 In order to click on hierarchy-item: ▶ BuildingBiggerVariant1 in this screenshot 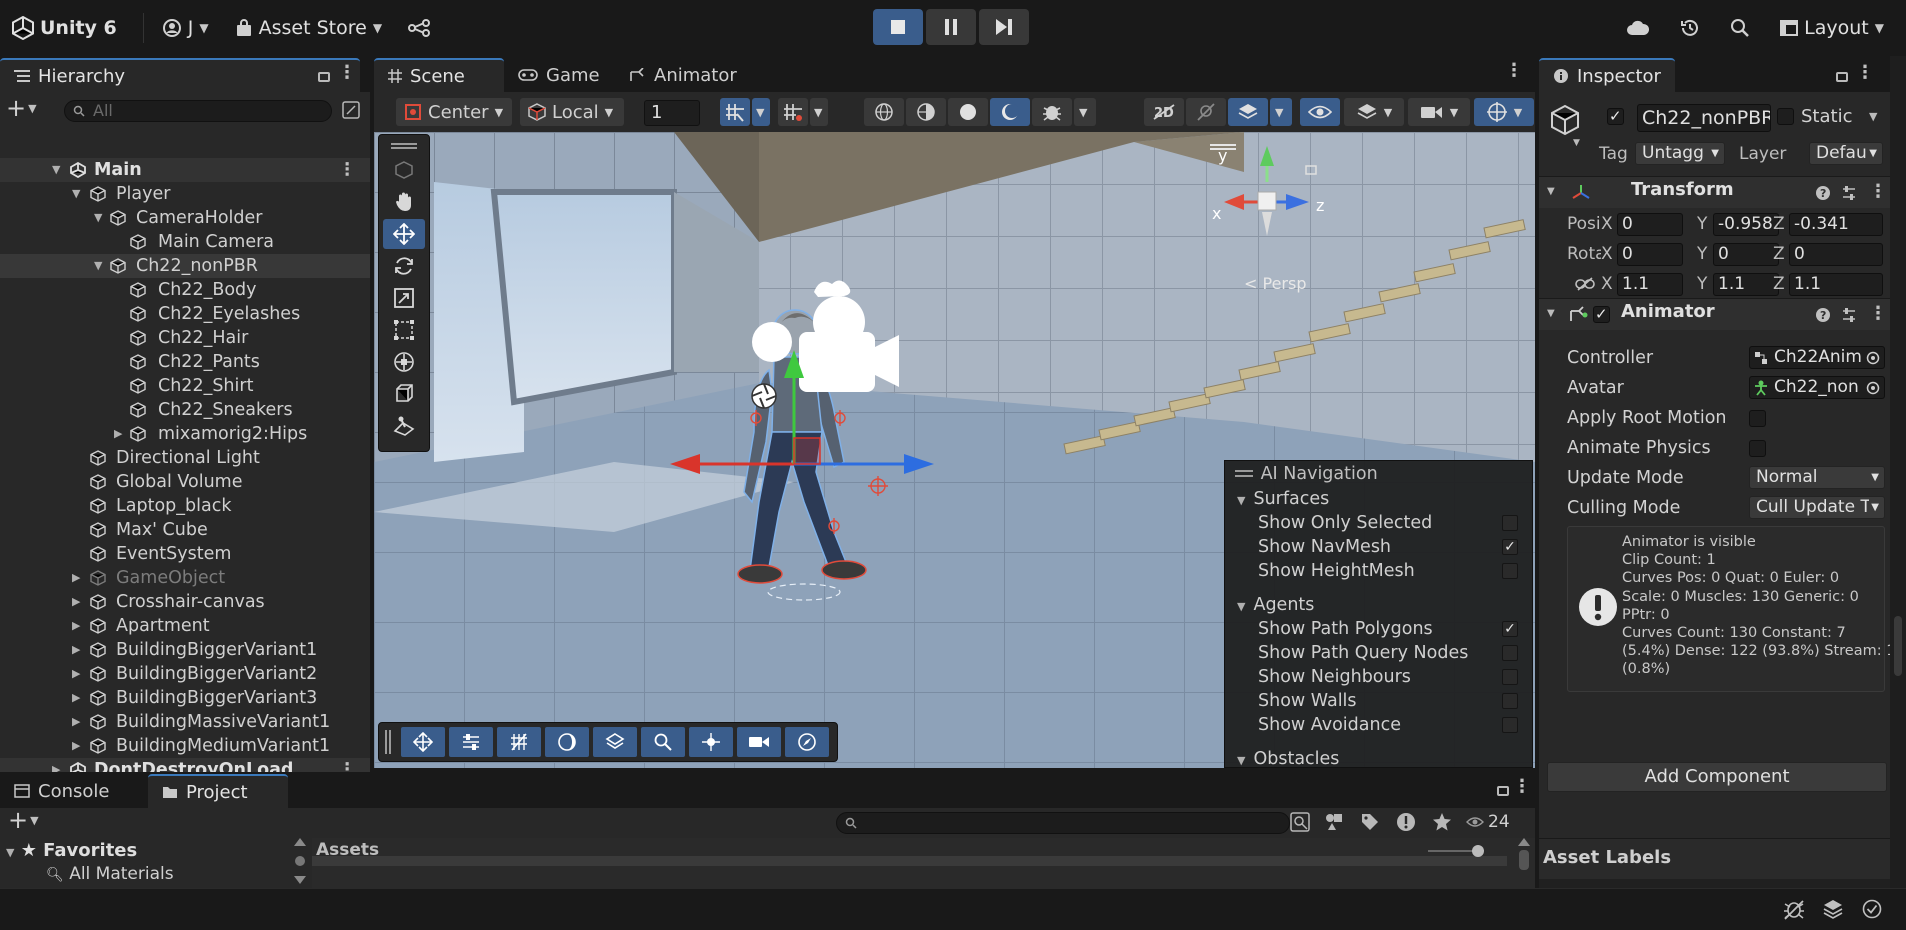, I will do `click(185, 650)`.